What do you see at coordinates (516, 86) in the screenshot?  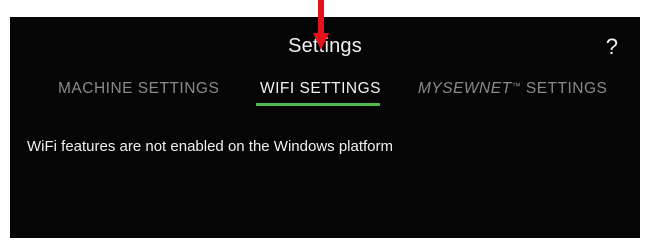 I see `trademark-symbol: ™` at bounding box center [516, 86].